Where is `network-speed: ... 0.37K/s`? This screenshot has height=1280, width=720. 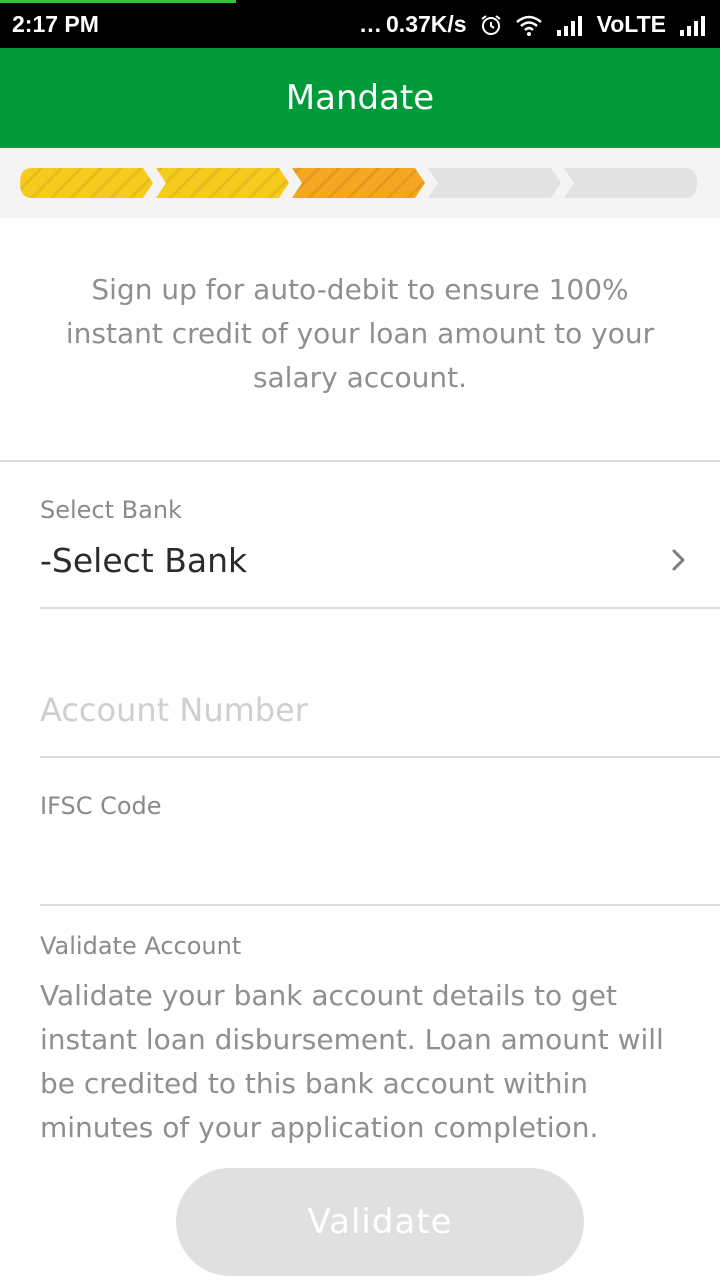
network-speed: ... 0.37K/s is located at coordinates (413, 24).